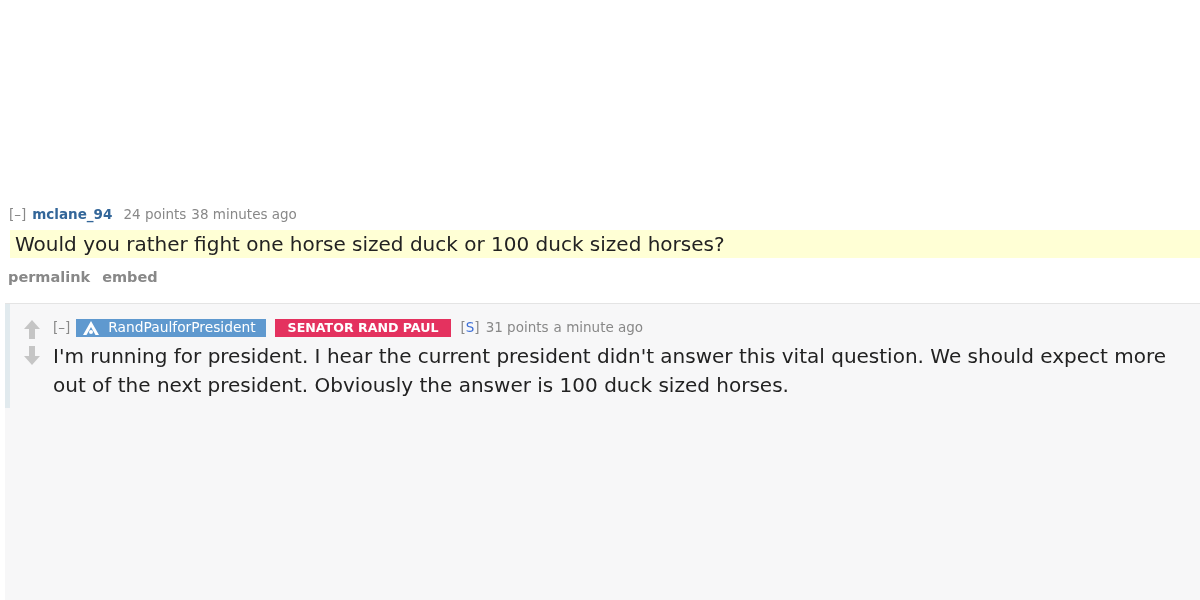  Describe the element at coordinates (130, 277) in the screenshot. I see `action-link: embed` at that location.